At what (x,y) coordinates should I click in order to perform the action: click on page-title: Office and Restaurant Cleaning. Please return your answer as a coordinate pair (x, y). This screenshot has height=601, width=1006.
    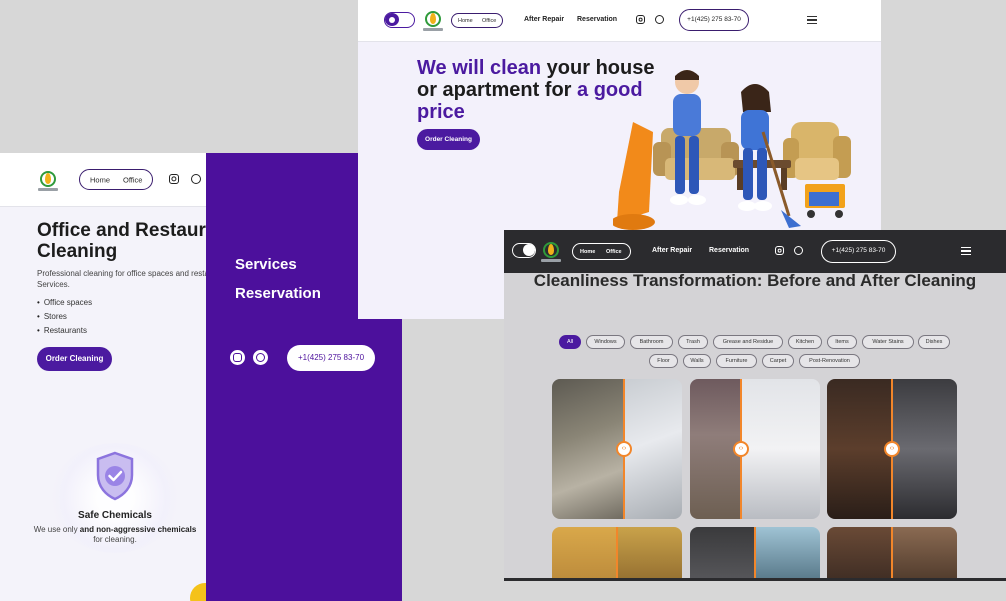
    Looking at the image, I should click on (123, 241).